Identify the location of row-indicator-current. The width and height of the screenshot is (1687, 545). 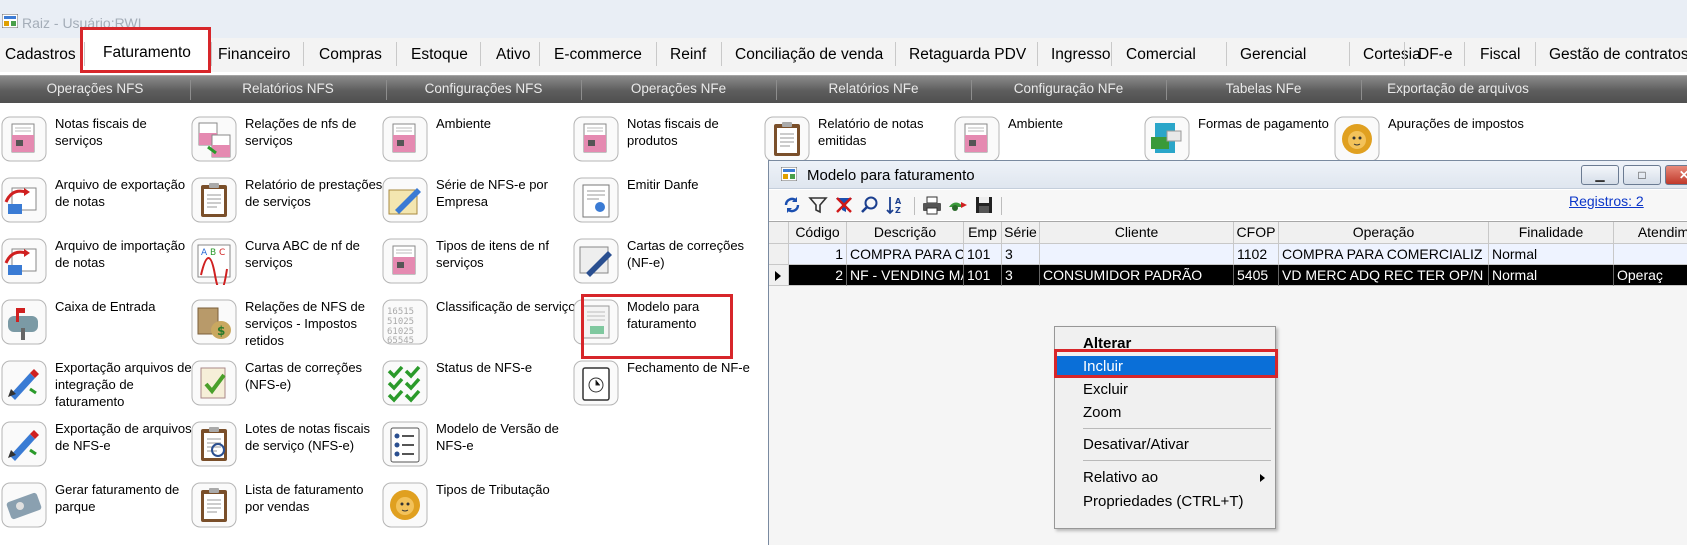
(779, 275).